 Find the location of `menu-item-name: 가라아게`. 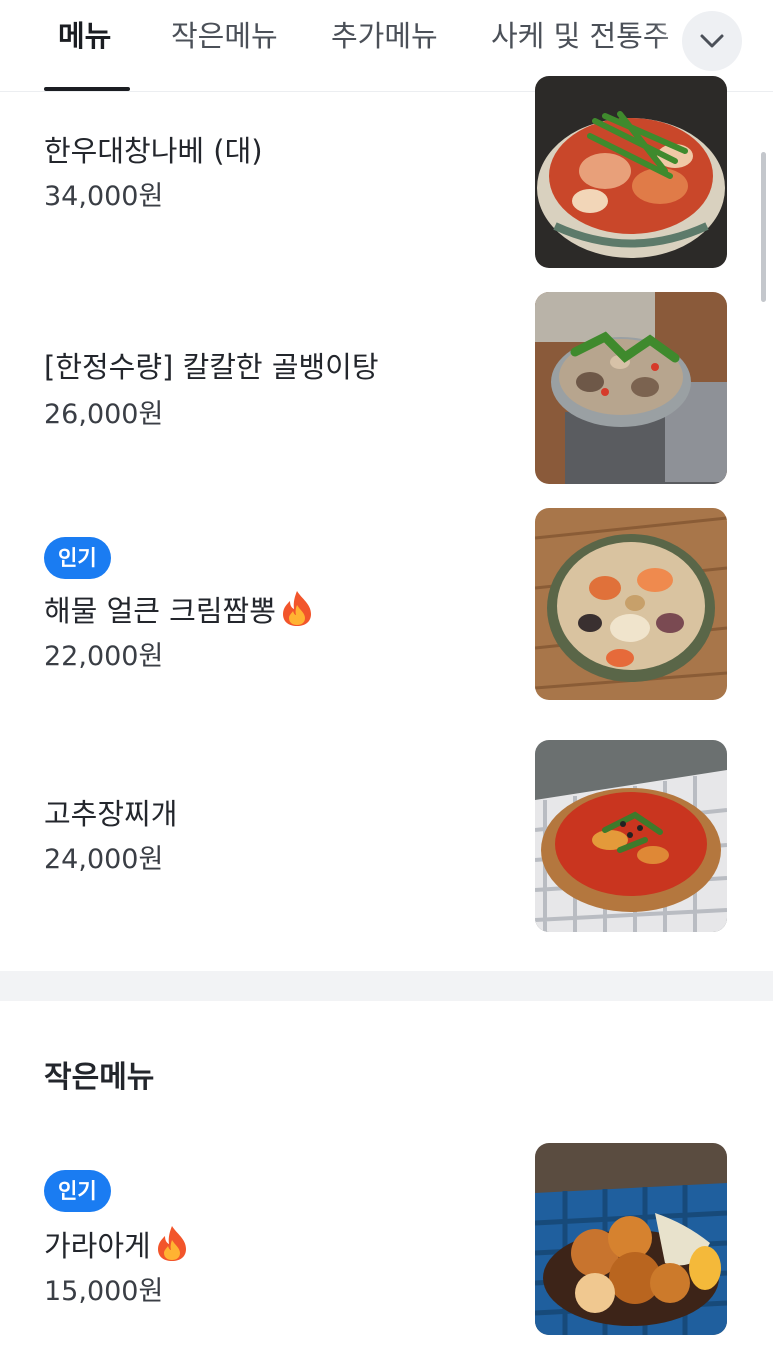

menu-item-name: 가라아게 is located at coordinates (116, 1248).